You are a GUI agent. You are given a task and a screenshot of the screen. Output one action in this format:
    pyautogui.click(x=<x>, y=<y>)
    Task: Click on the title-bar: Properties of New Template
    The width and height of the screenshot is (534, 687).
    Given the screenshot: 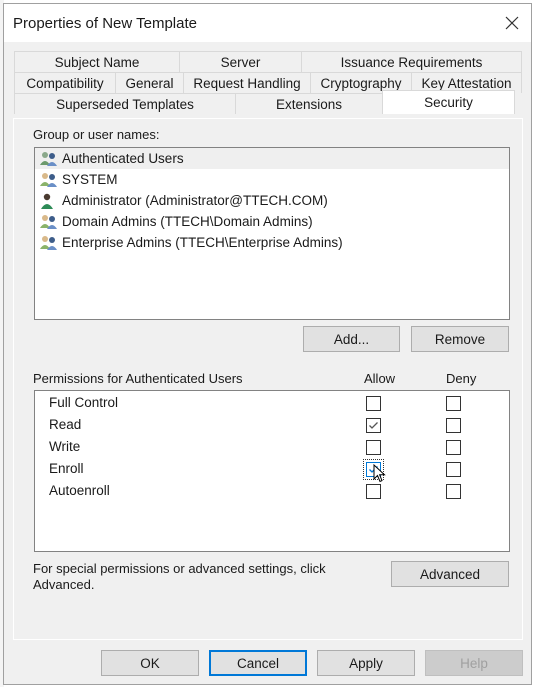 What is the action you would take?
    pyautogui.click(x=267, y=23)
    